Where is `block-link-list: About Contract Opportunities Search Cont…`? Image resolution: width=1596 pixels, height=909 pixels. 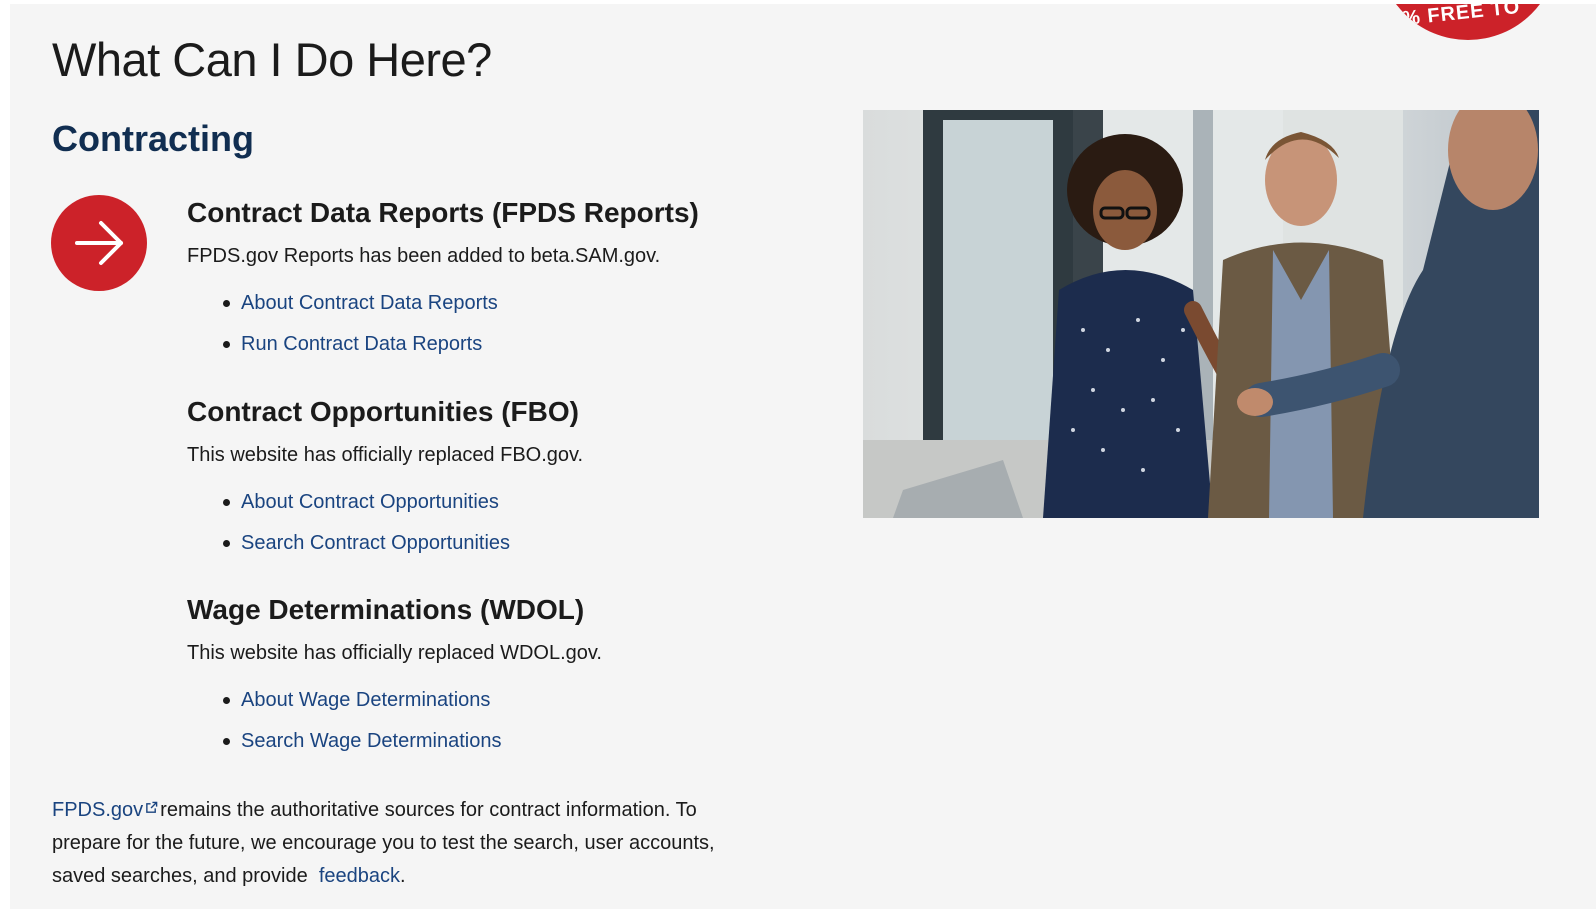 block-link-list: About Contract Opportunities Search Cont… is located at coordinates (385, 522).